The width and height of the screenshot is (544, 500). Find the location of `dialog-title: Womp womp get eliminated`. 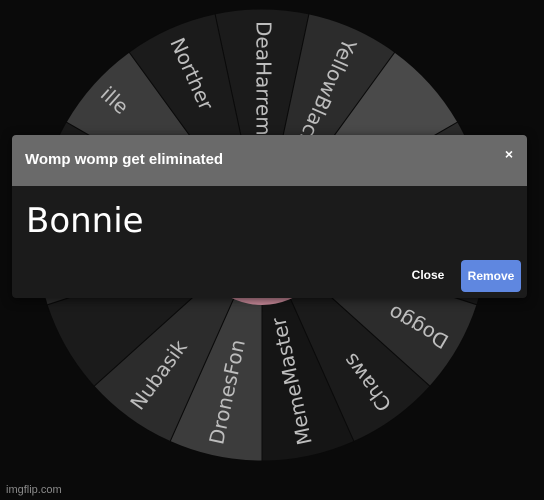

dialog-title: Womp womp get eliminated is located at coordinates (124, 159).